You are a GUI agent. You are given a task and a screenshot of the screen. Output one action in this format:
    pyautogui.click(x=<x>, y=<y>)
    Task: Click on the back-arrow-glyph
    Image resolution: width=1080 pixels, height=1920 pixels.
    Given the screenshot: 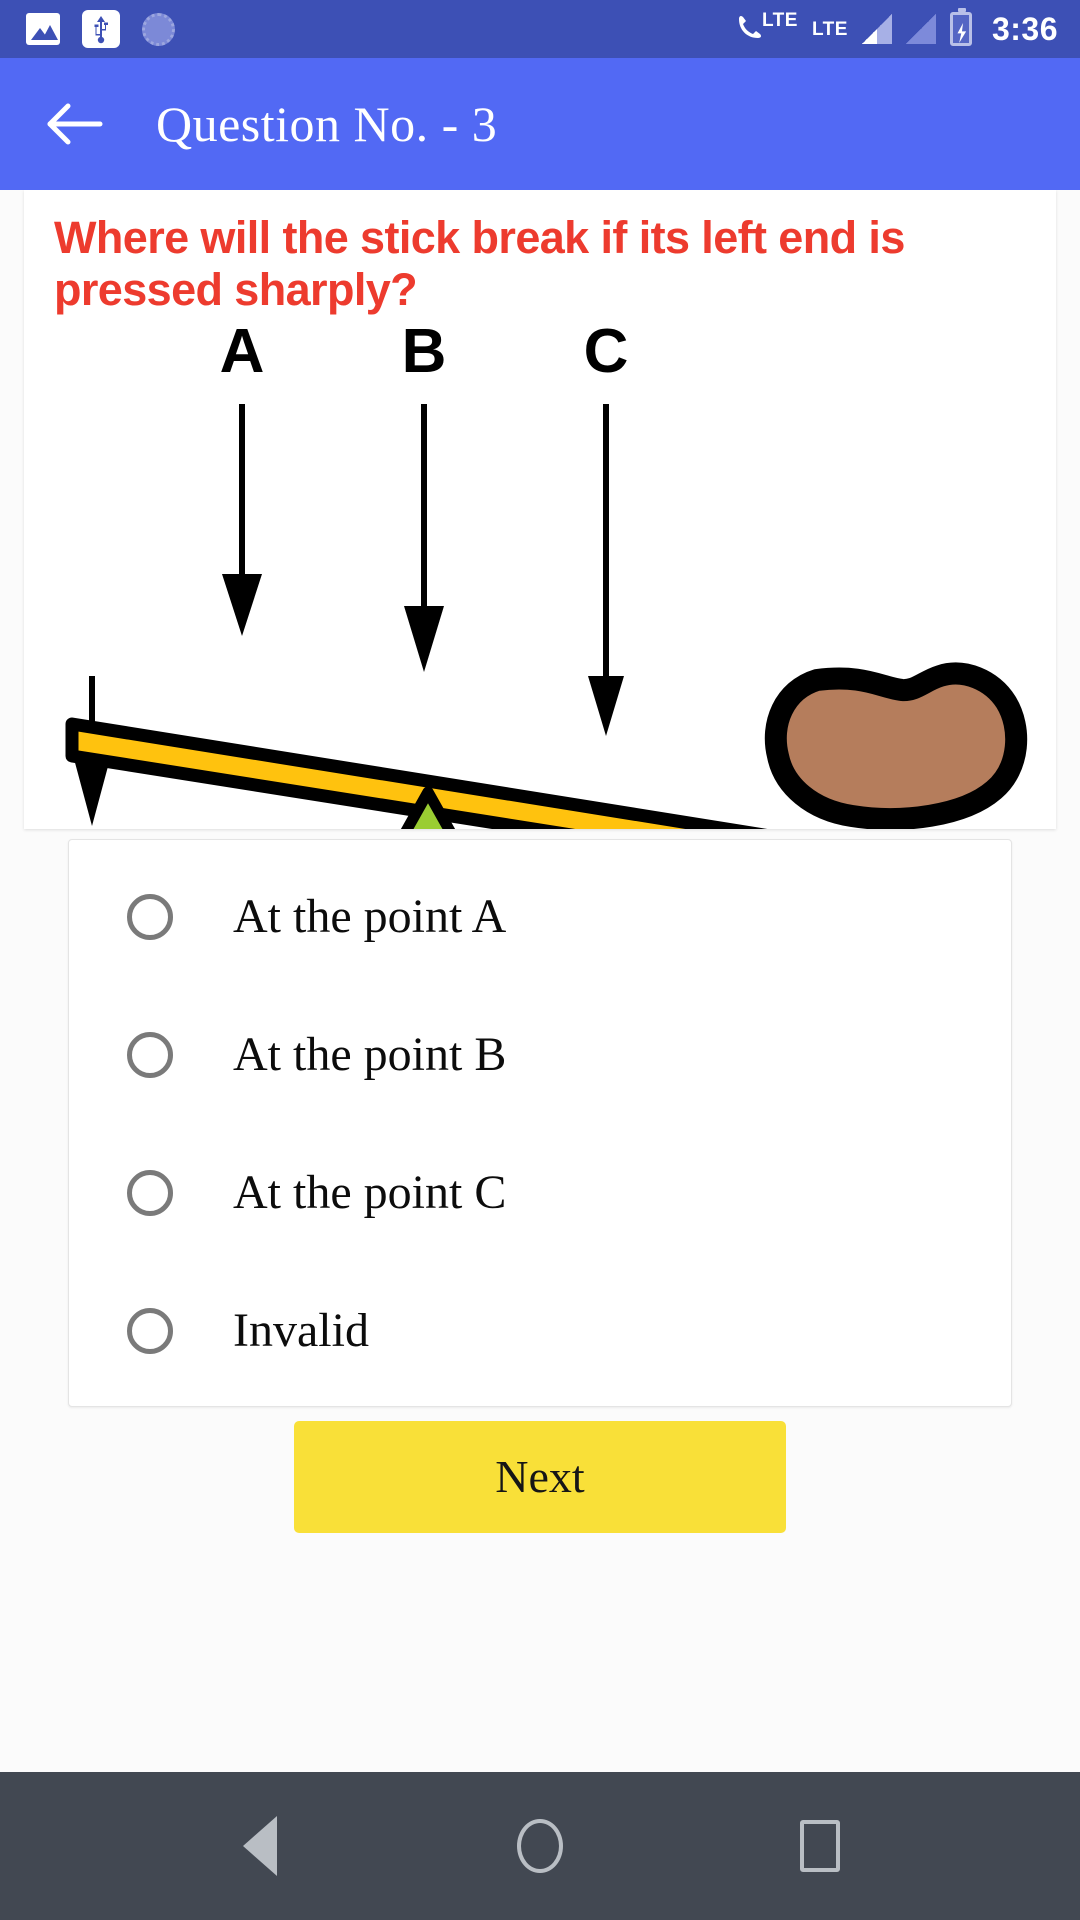 What is the action you would take?
    pyautogui.click(x=75, y=124)
    